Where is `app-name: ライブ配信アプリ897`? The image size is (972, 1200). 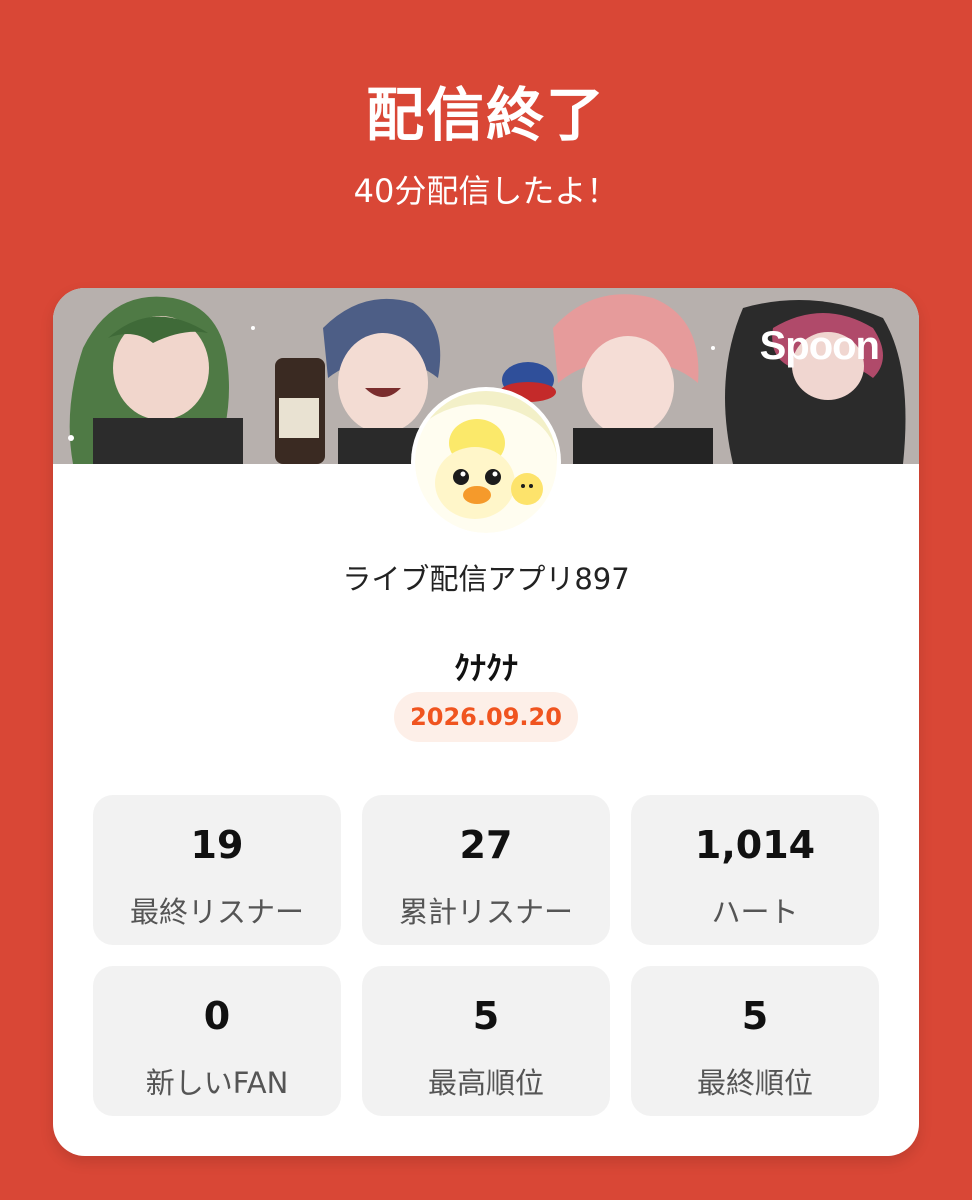
app-name: ライブ配信アプリ897 is located at coordinates (486, 579).